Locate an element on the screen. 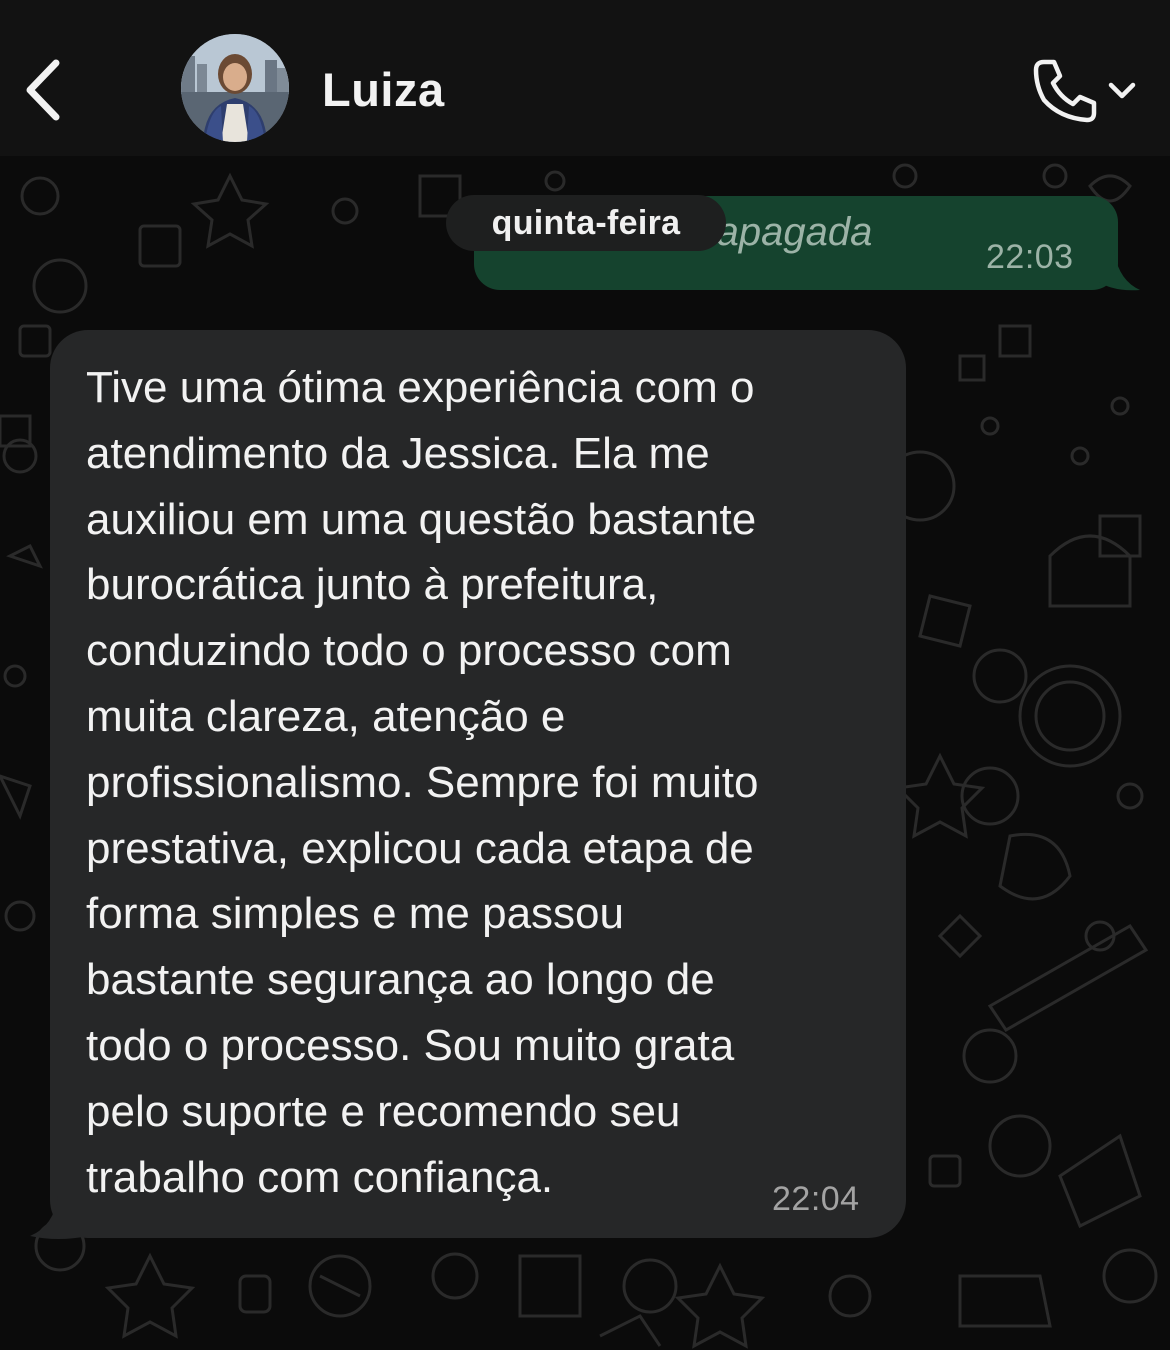  contact-avatar is located at coordinates (235, 88).